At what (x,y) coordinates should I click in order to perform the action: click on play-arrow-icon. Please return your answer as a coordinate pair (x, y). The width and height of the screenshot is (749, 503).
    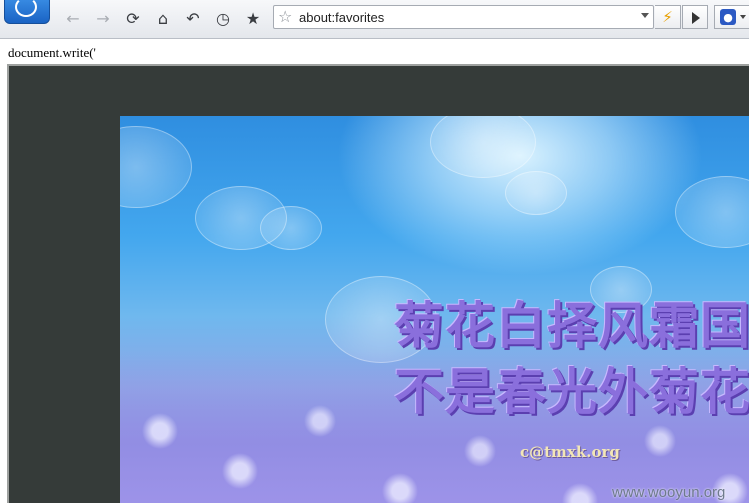
    Looking at the image, I should click on (696, 18).